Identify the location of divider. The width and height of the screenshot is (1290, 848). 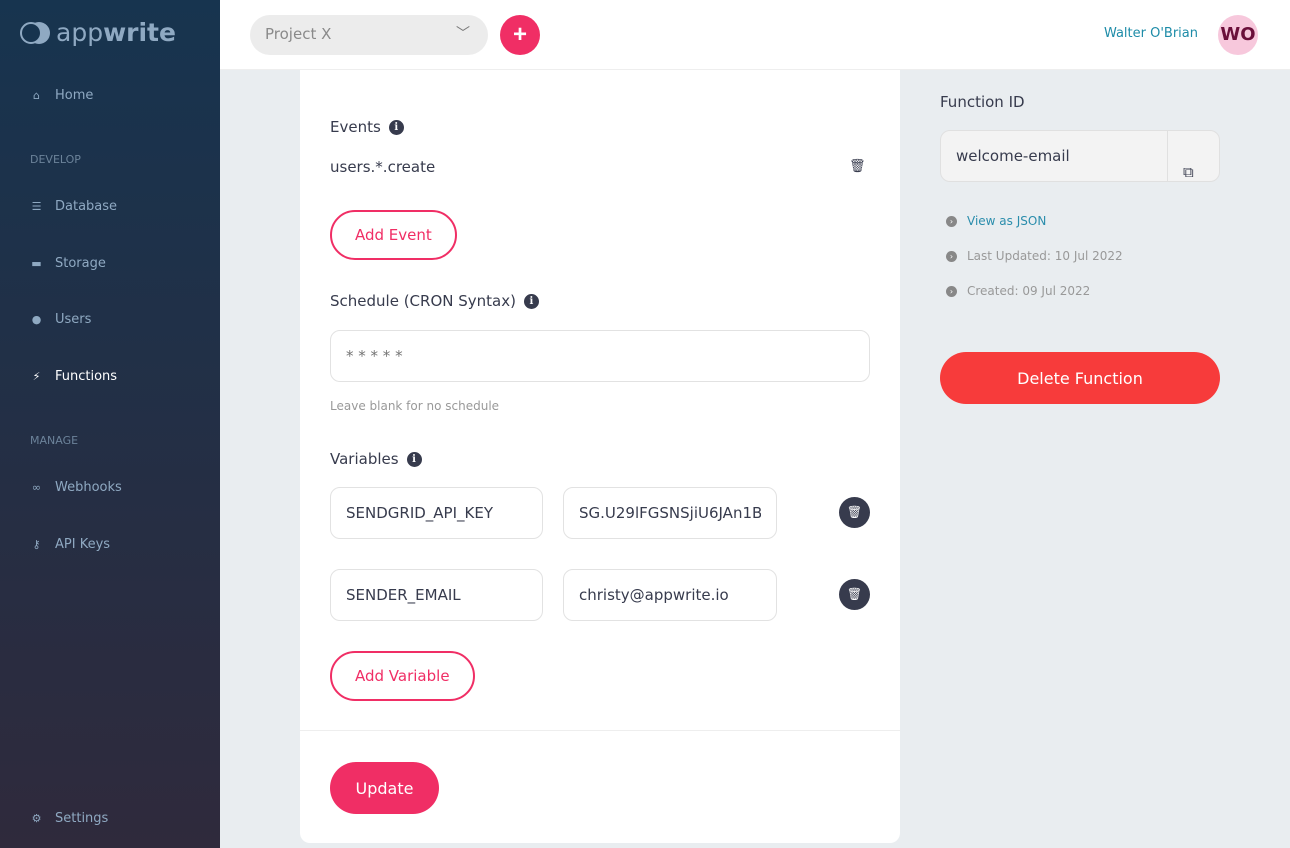
(600, 730).